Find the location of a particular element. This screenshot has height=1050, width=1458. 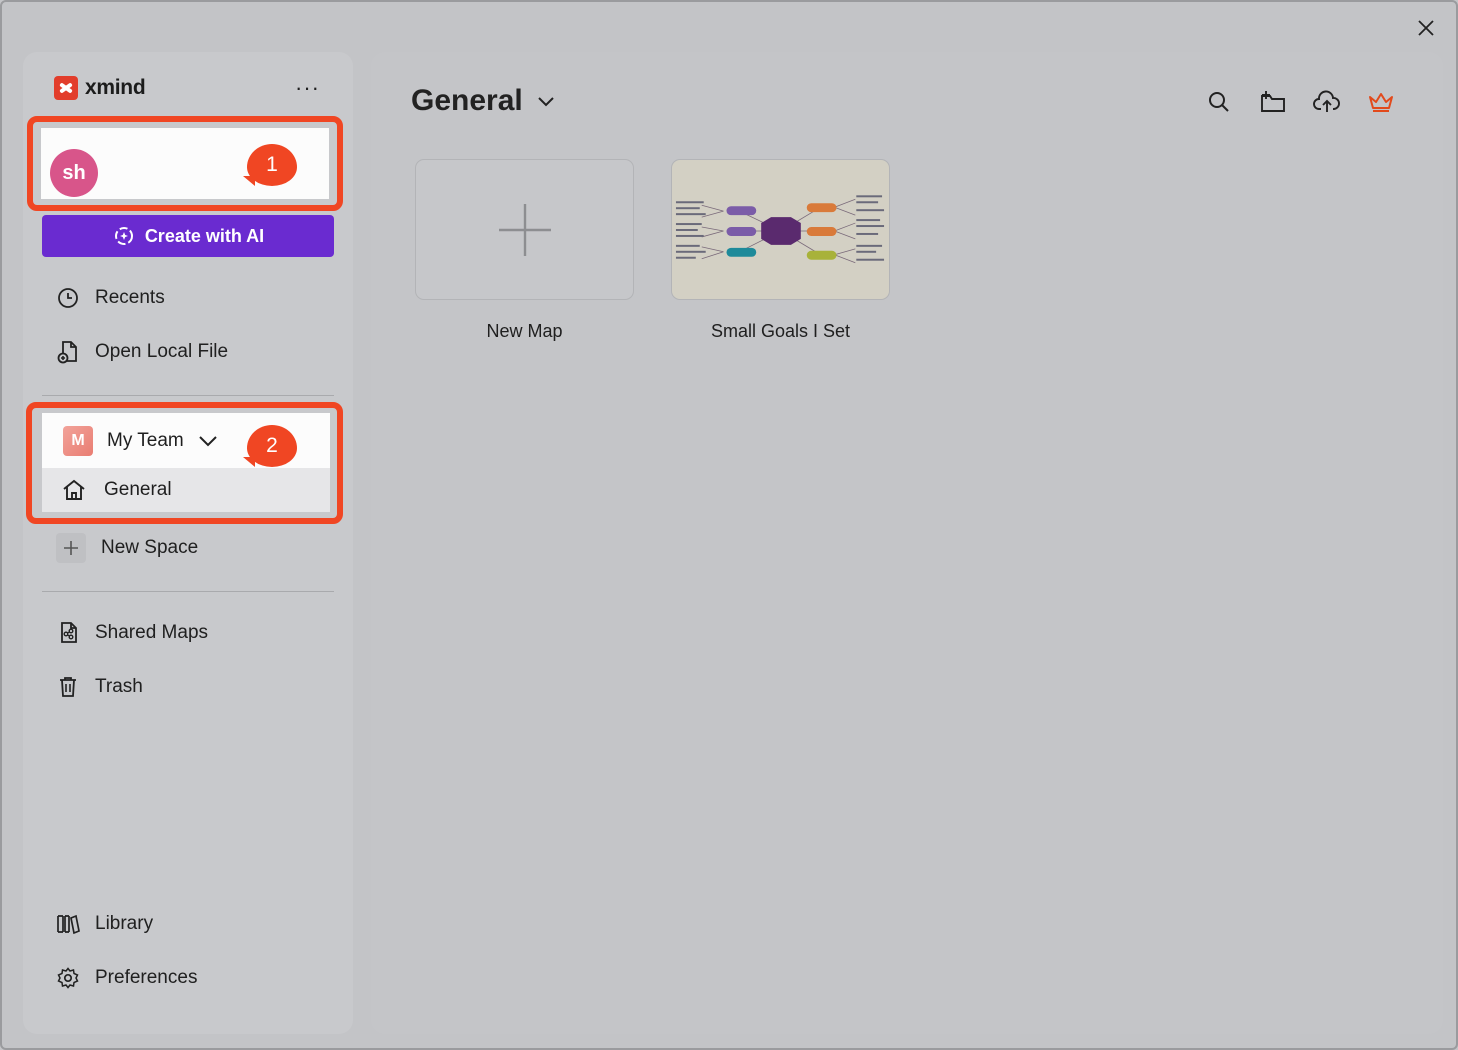

new-map-thumbnail is located at coordinates (524, 229).